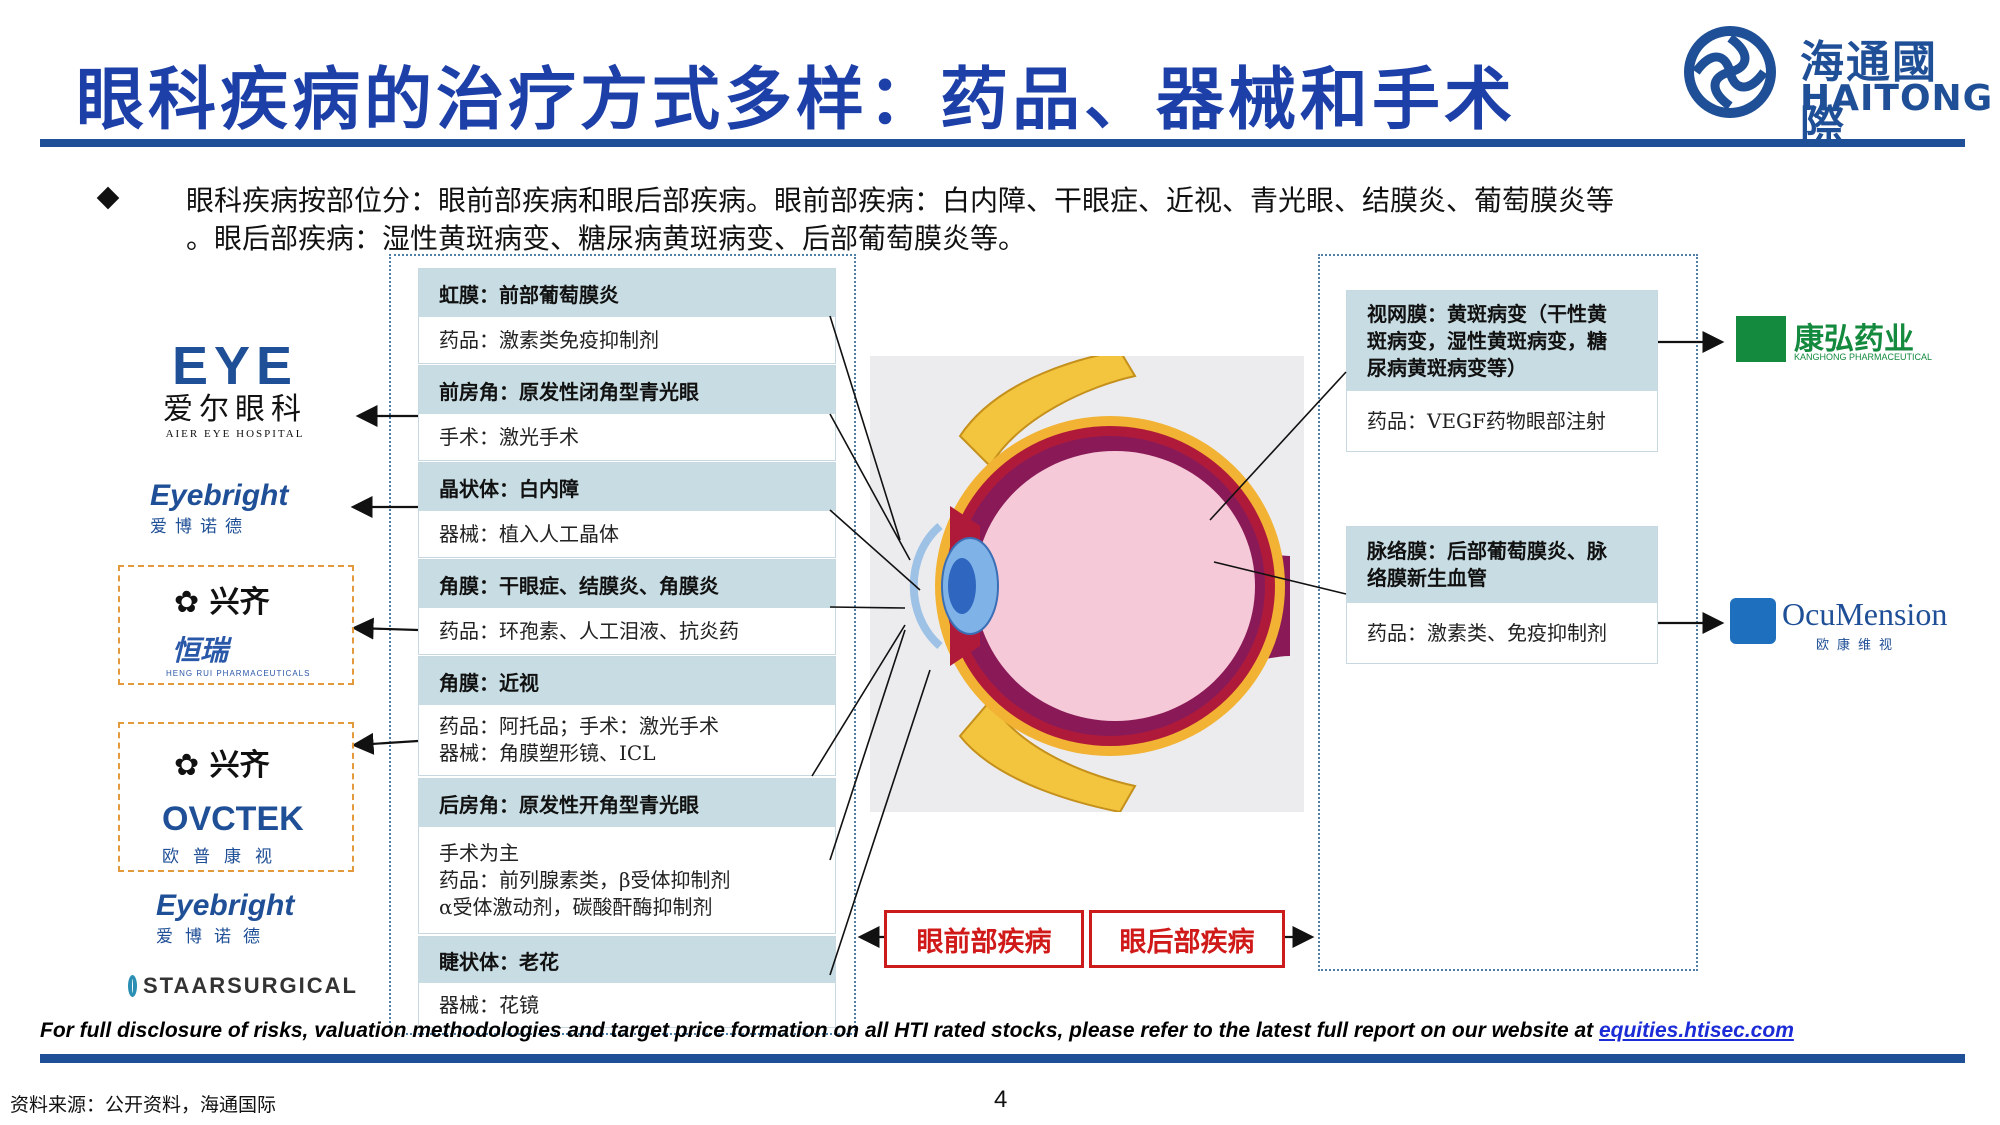 This screenshot has height=1125, width=2000. What do you see at coordinates (585, 879) in the screenshot?
I see `posterior-chamber-angle-line-2: 药品：前列腺素类，β受体抑制剂` at bounding box center [585, 879].